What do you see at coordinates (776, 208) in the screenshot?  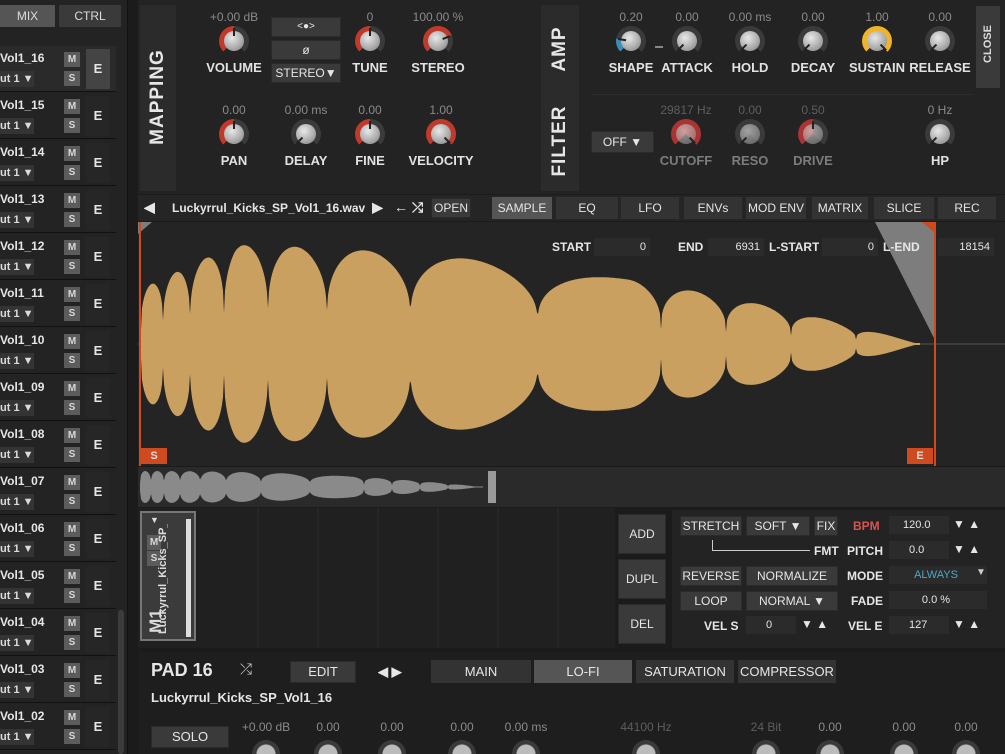 I see `tab-mod-env: MOD ENV` at bounding box center [776, 208].